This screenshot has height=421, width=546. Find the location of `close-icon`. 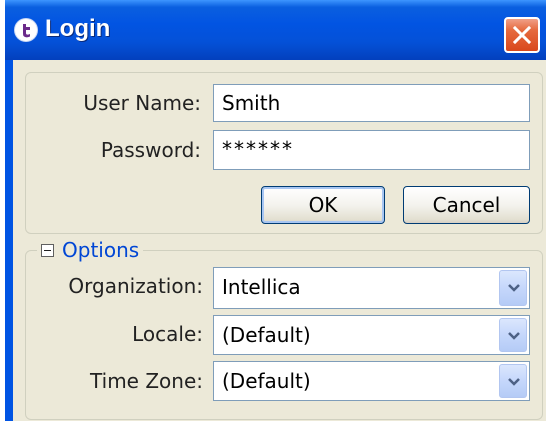

close-icon is located at coordinates (522, 35).